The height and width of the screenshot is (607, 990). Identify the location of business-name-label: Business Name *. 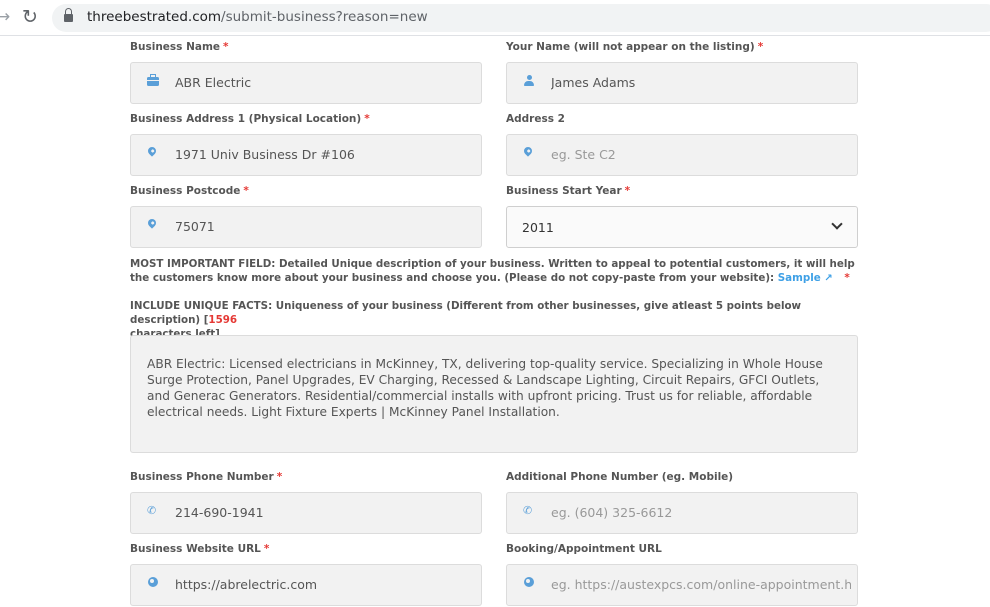
(179, 47).